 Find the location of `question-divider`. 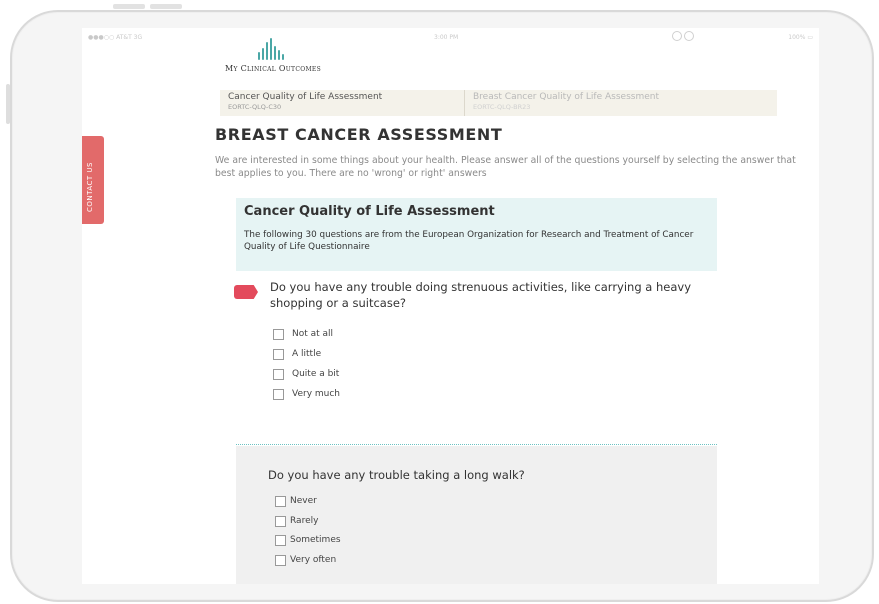

question-divider is located at coordinates (476, 444).